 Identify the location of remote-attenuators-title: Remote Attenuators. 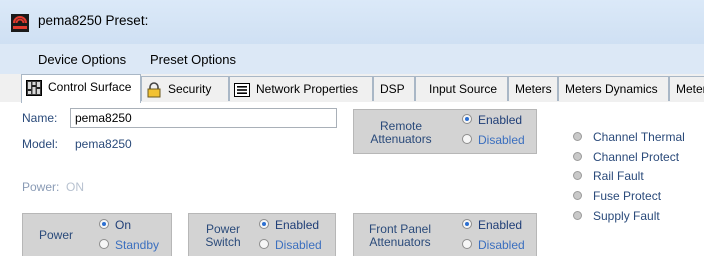
(401, 133).